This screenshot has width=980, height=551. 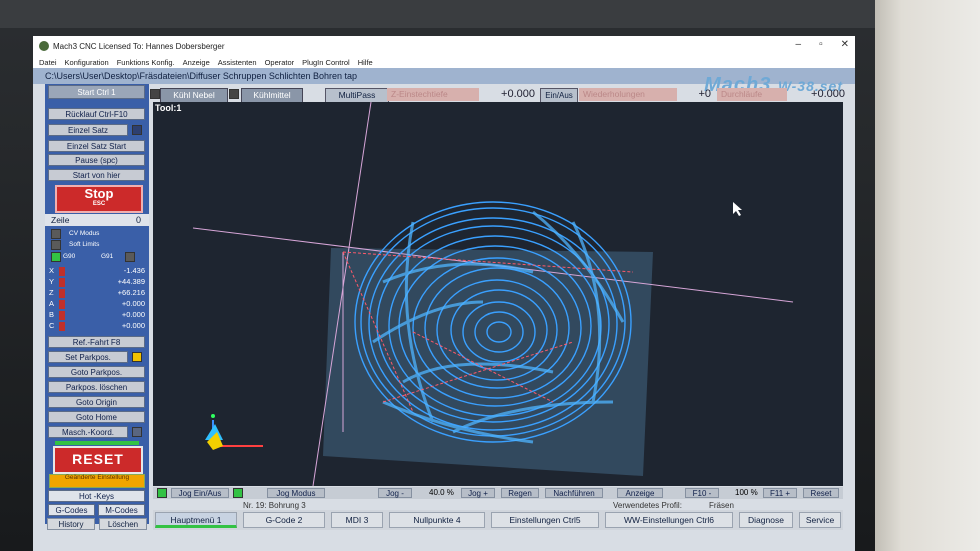 I want to click on minimize-icon: –, so click(x=799, y=44).